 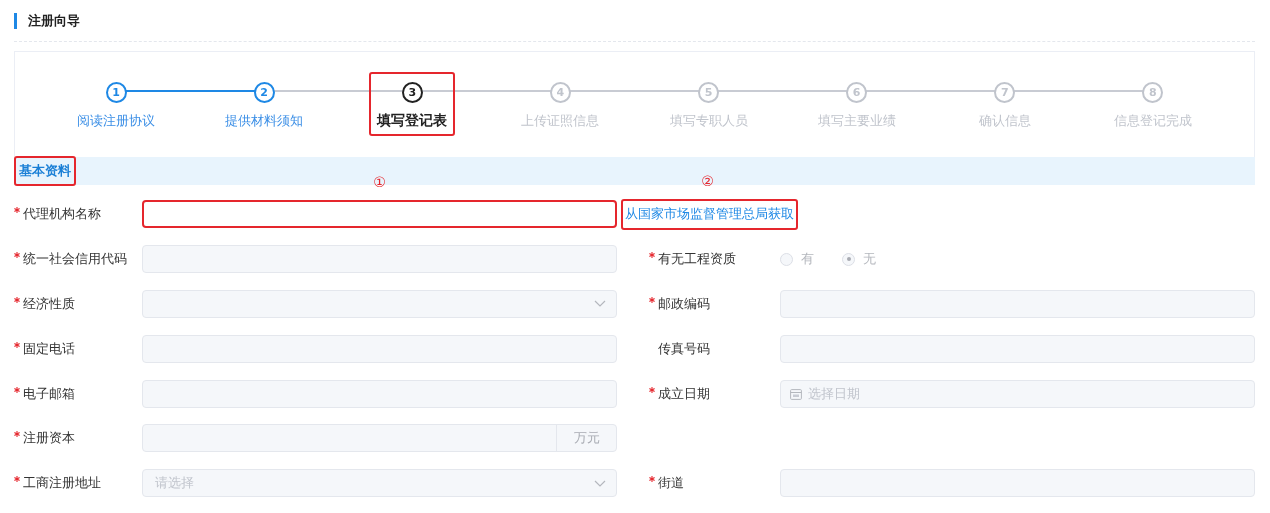 What do you see at coordinates (49, 393) in the screenshot?
I see `field-label: 电子邮箱` at bounding box center [49, 393].